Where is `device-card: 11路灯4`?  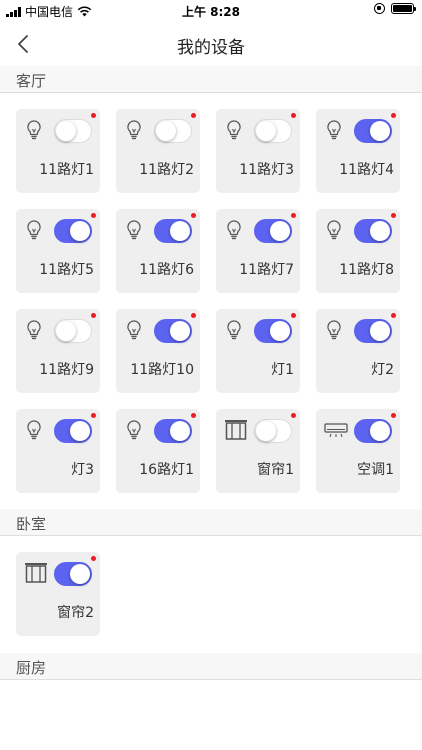 device-card: 11路灯4 is located at coordinates (358, 151).